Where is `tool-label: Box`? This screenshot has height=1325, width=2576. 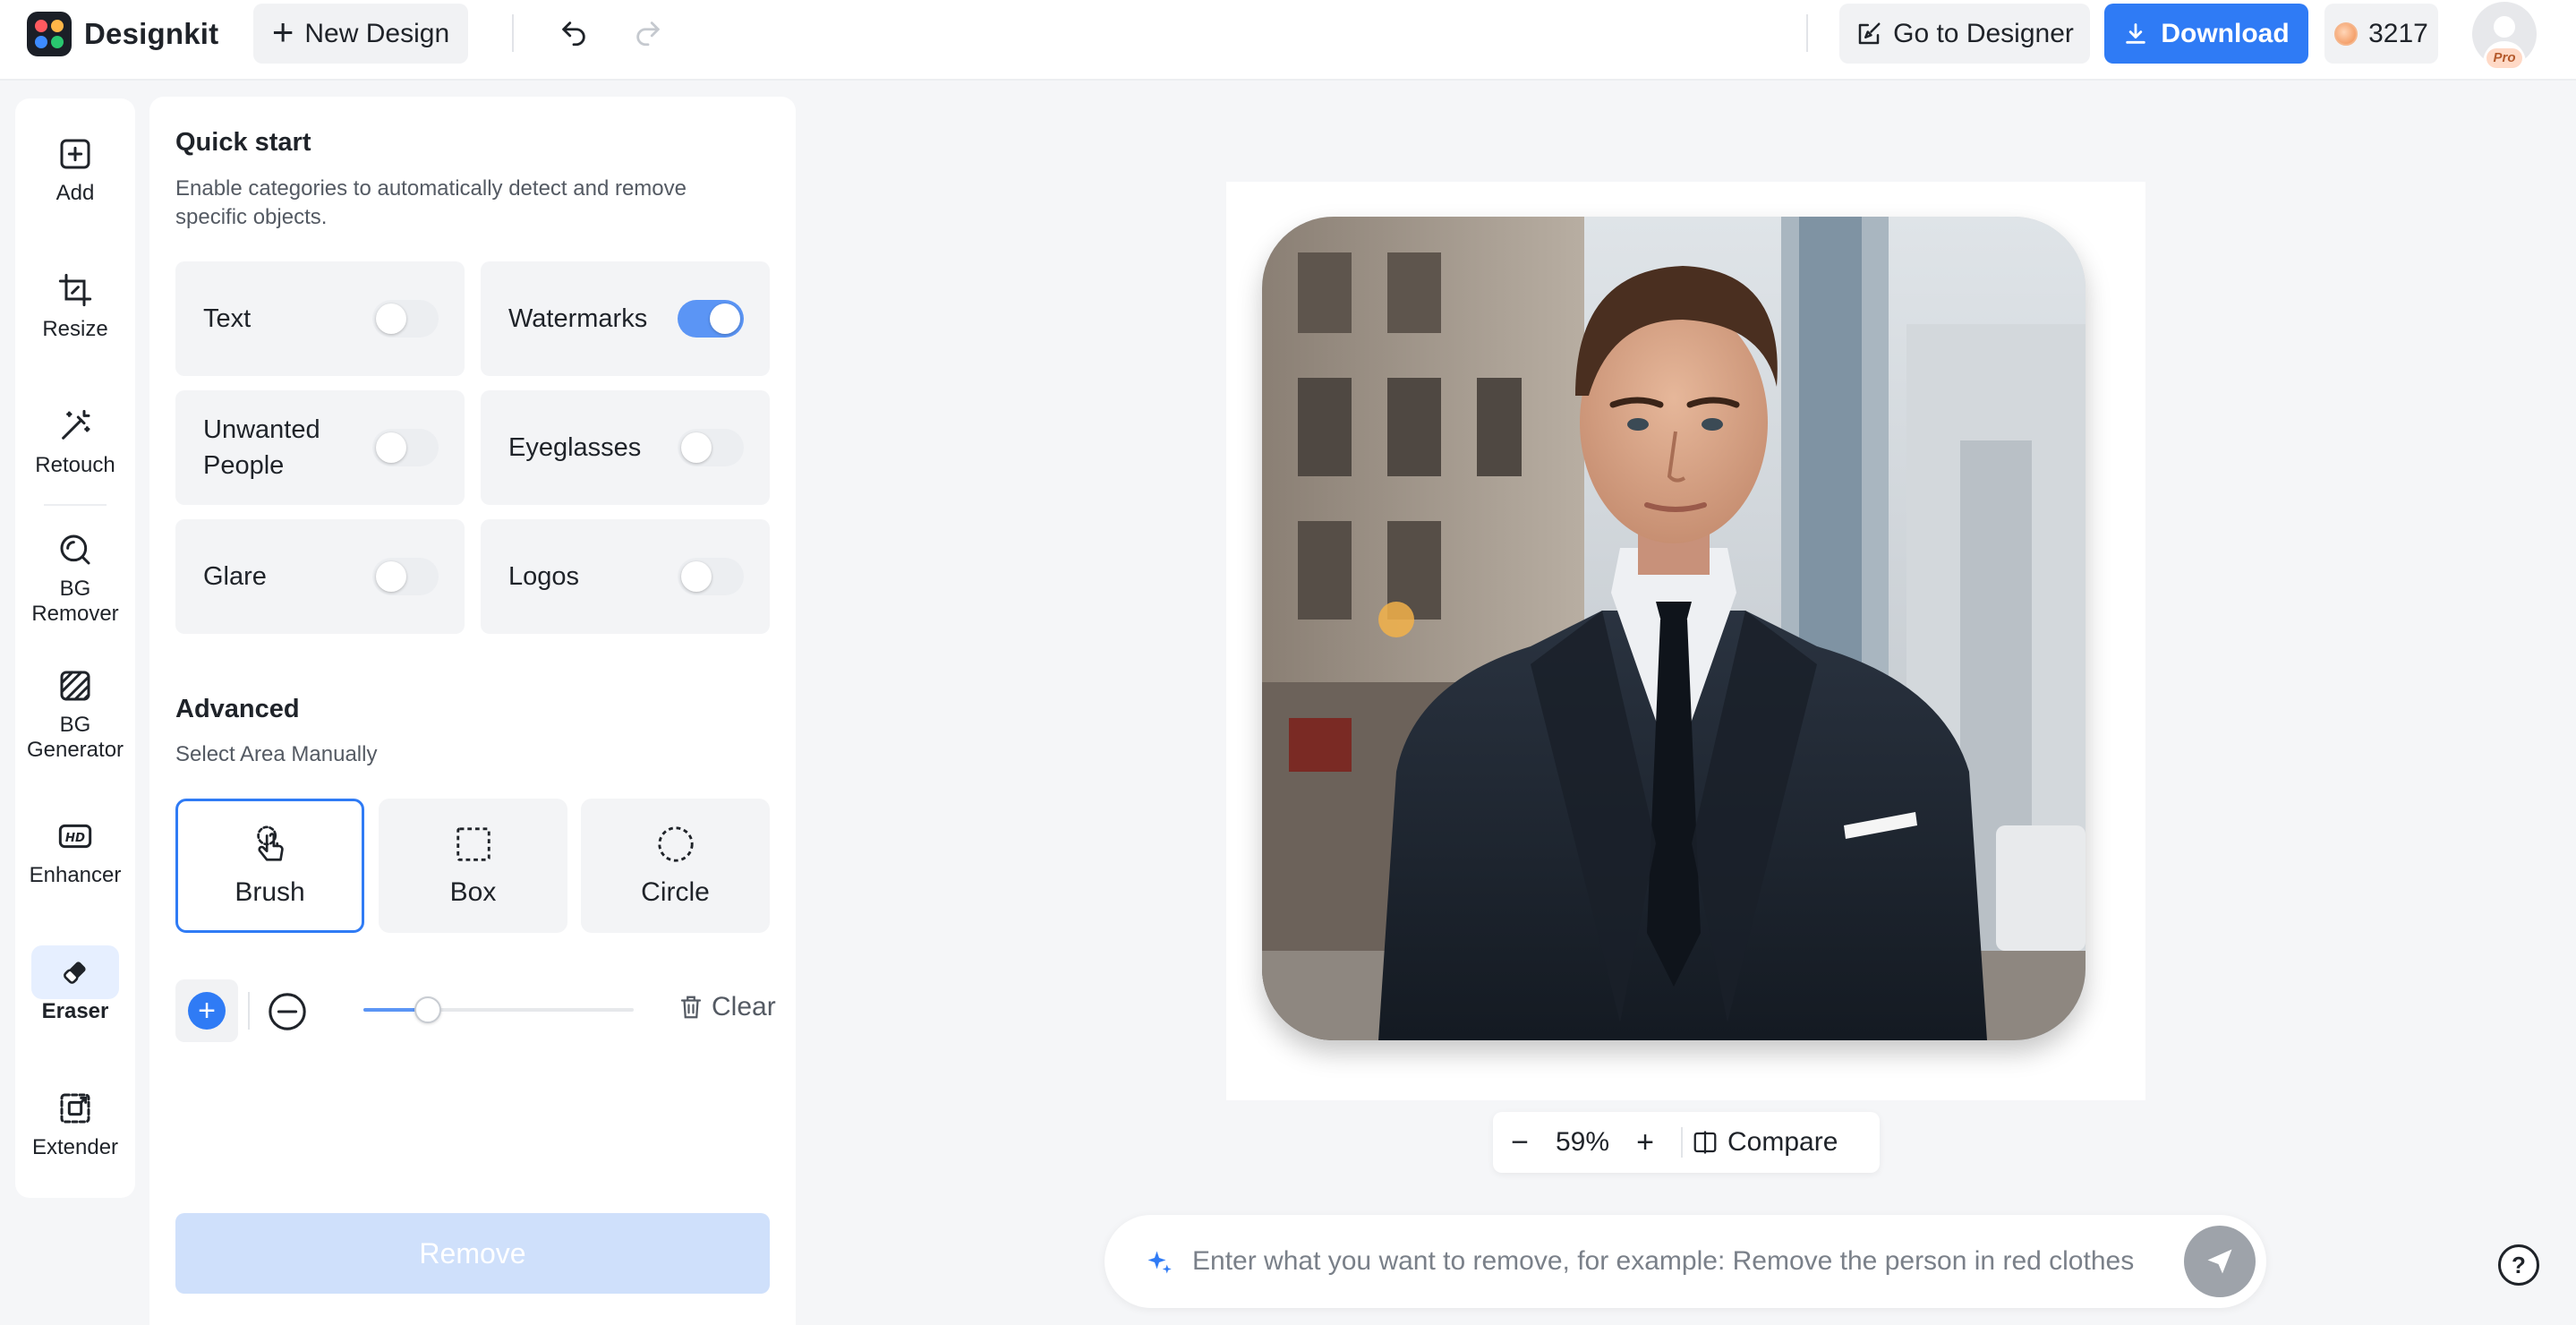
tool-label: Box is located at coordinates (473, 892).